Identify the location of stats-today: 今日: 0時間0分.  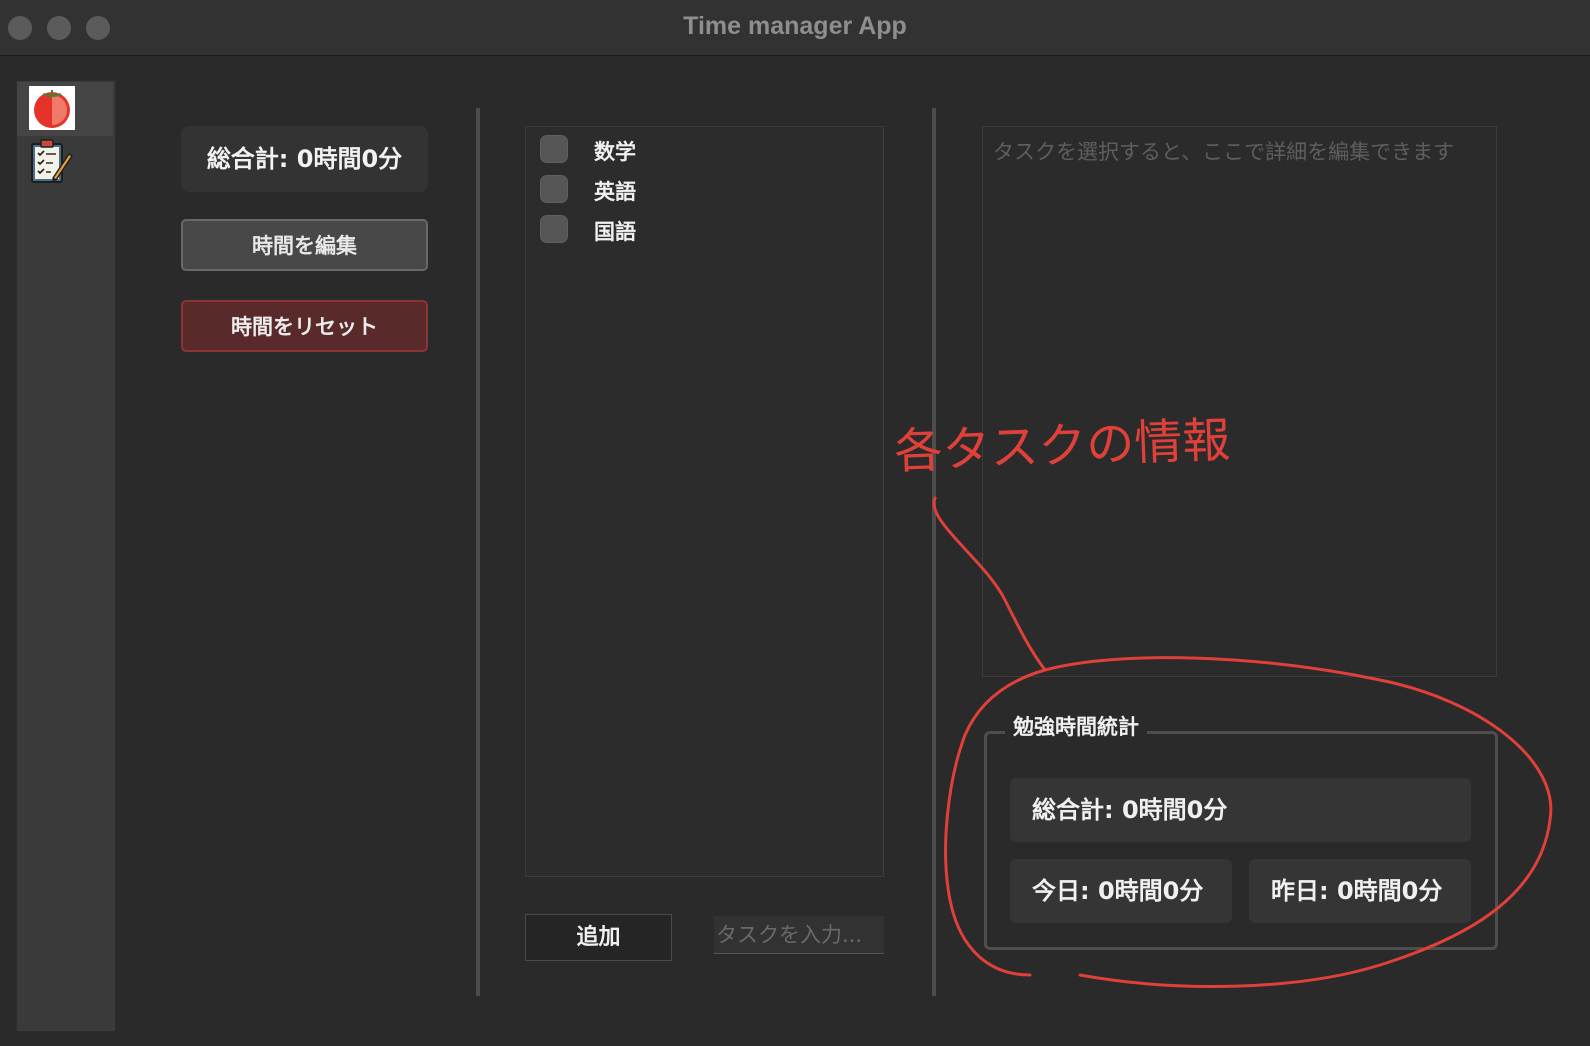
(1121, 891).